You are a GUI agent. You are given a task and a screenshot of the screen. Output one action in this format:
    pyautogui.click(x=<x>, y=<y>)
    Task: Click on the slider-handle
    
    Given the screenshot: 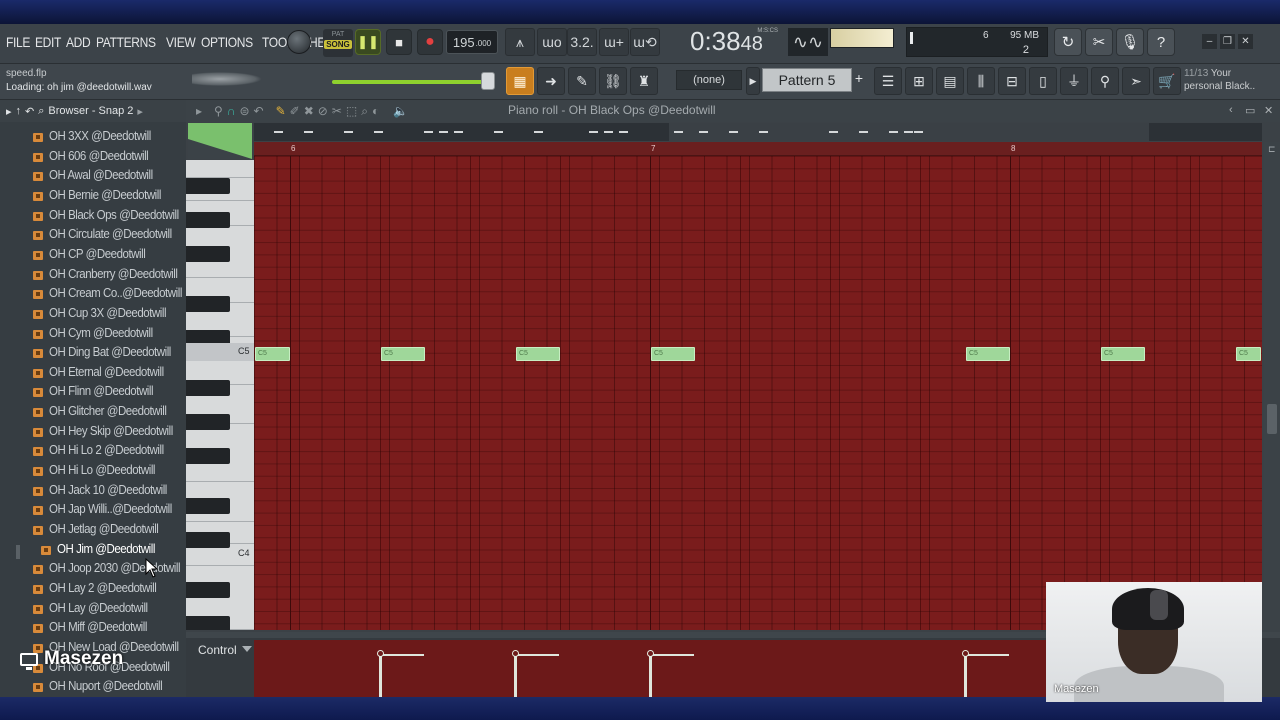 What is the action you would take?
    pyautogui.click(x=488, y=81)
    